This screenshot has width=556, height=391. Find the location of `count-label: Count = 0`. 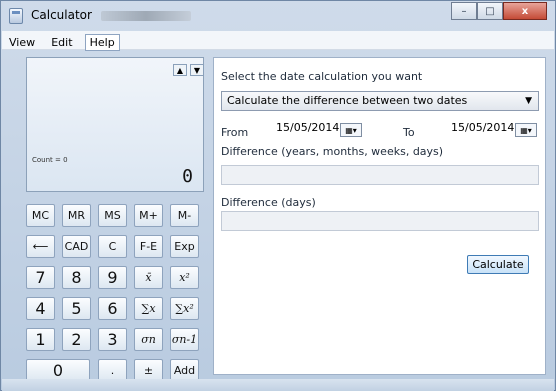

count-label: Count = 0 is located at coordinates (50, 160).